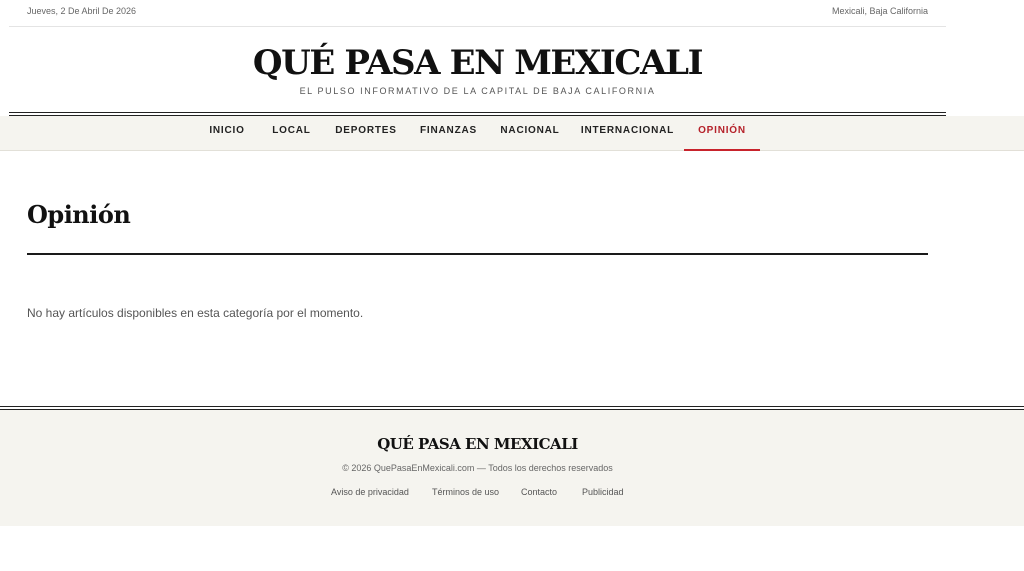 The width and height of the screenshot is (1024, 571). I want to click on current-date: Jueves, 2 De Abril De 2026, so click(82, 11).